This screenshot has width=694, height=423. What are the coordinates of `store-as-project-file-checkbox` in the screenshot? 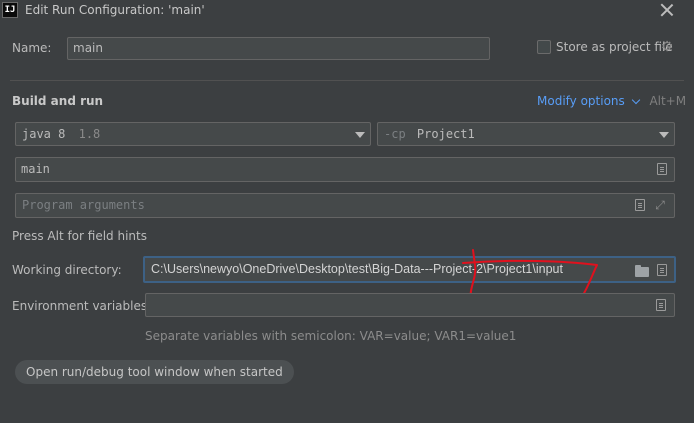 It's located at (544, 47).